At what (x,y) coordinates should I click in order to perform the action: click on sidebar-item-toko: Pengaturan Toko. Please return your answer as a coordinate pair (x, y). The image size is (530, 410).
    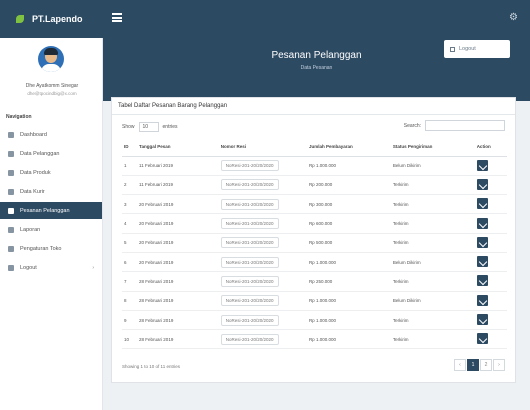
    Looking at the image, I should click on (51, 248).